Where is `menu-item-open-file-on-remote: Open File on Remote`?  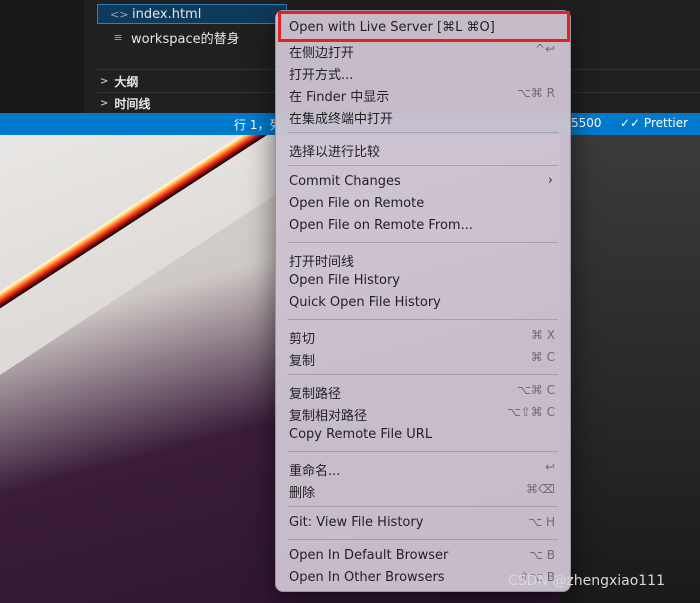
menu-item-open-file-on-remote: Open File on Remote is located at coordinates (423, 204).